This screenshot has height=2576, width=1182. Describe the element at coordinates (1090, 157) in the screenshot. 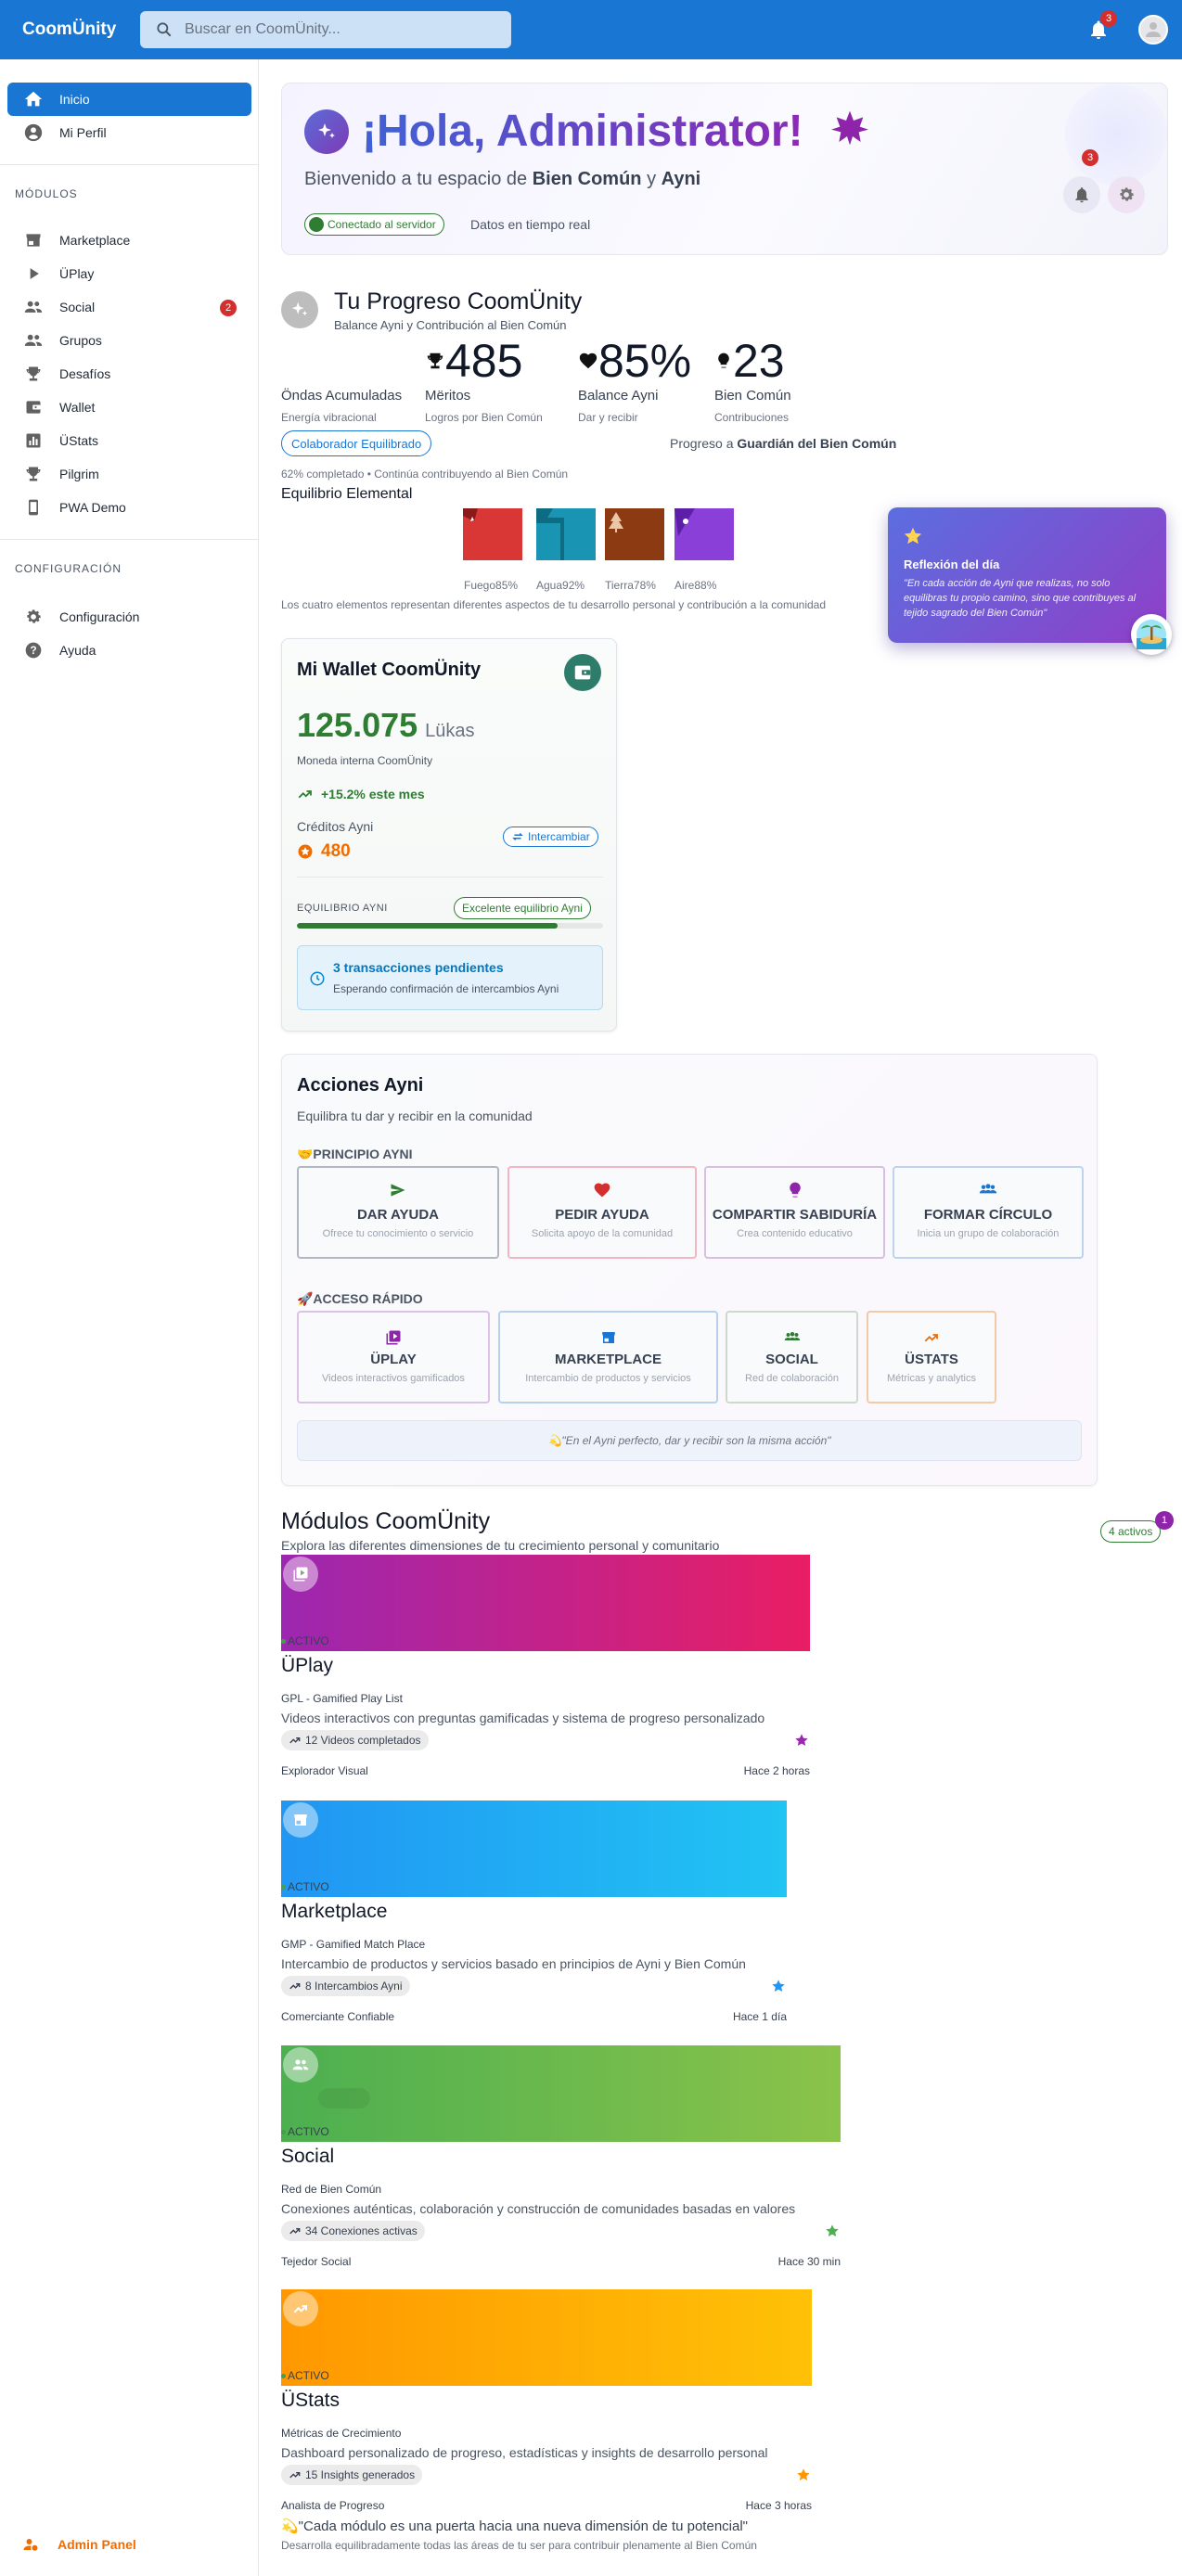

I see `hero-notifications-badge: 3` at that location.